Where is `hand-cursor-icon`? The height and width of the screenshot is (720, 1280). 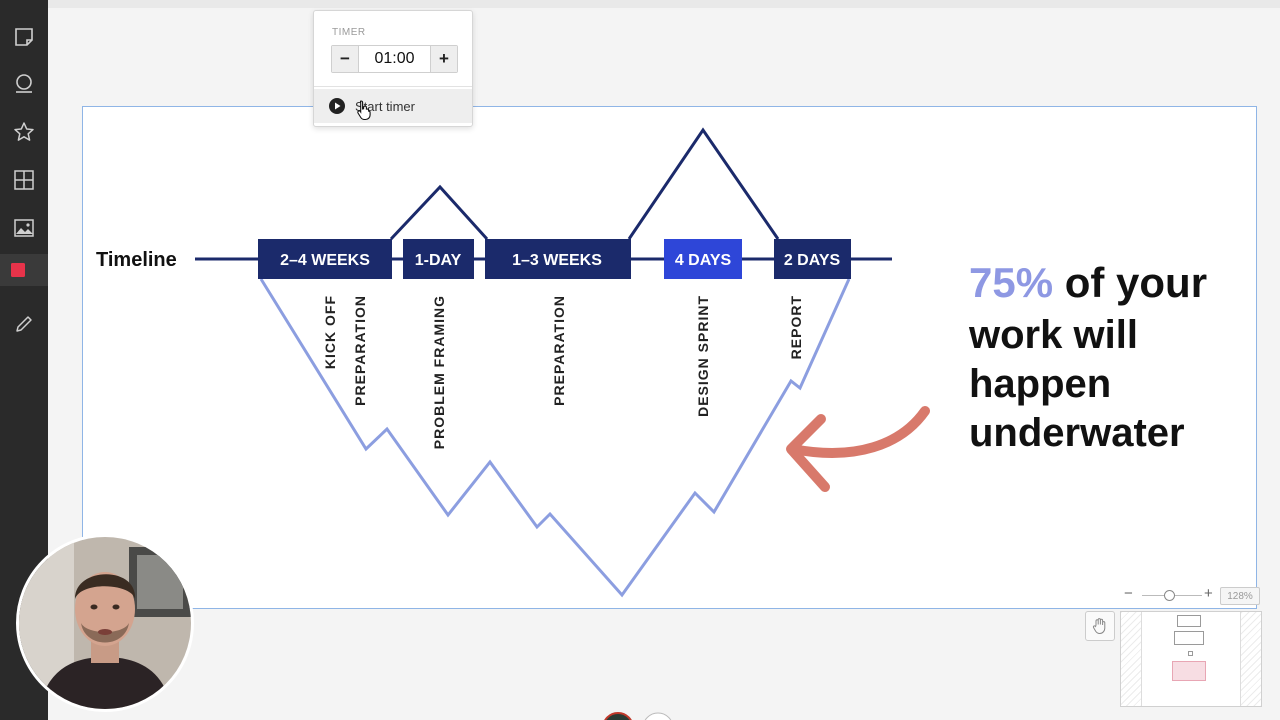 hand-cursor-icon is located at coordinates (364, 110).